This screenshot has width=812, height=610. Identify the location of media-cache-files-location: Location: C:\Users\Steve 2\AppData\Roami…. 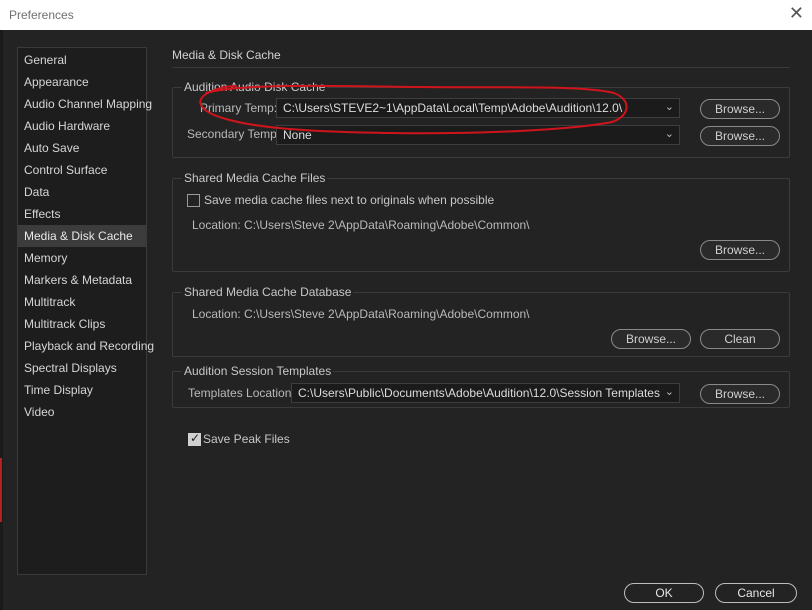
(361, 225).